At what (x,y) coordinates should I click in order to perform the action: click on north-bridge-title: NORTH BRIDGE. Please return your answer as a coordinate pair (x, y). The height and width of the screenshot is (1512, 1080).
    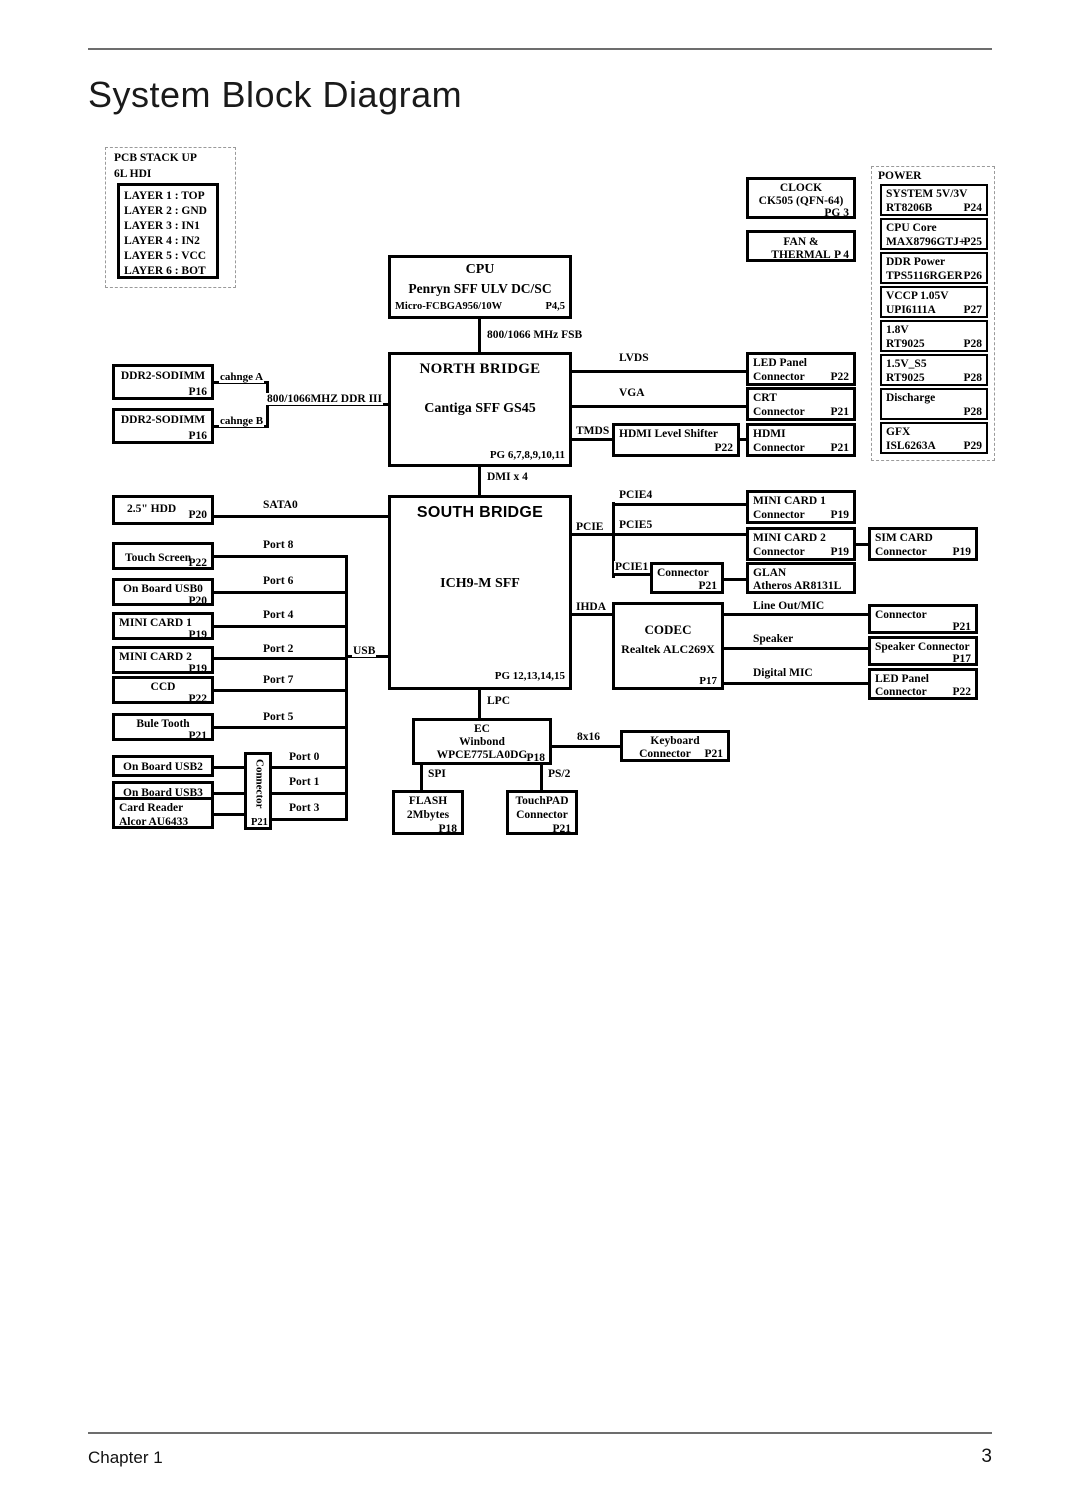
    Looking at the image, I should click on (480, 369).